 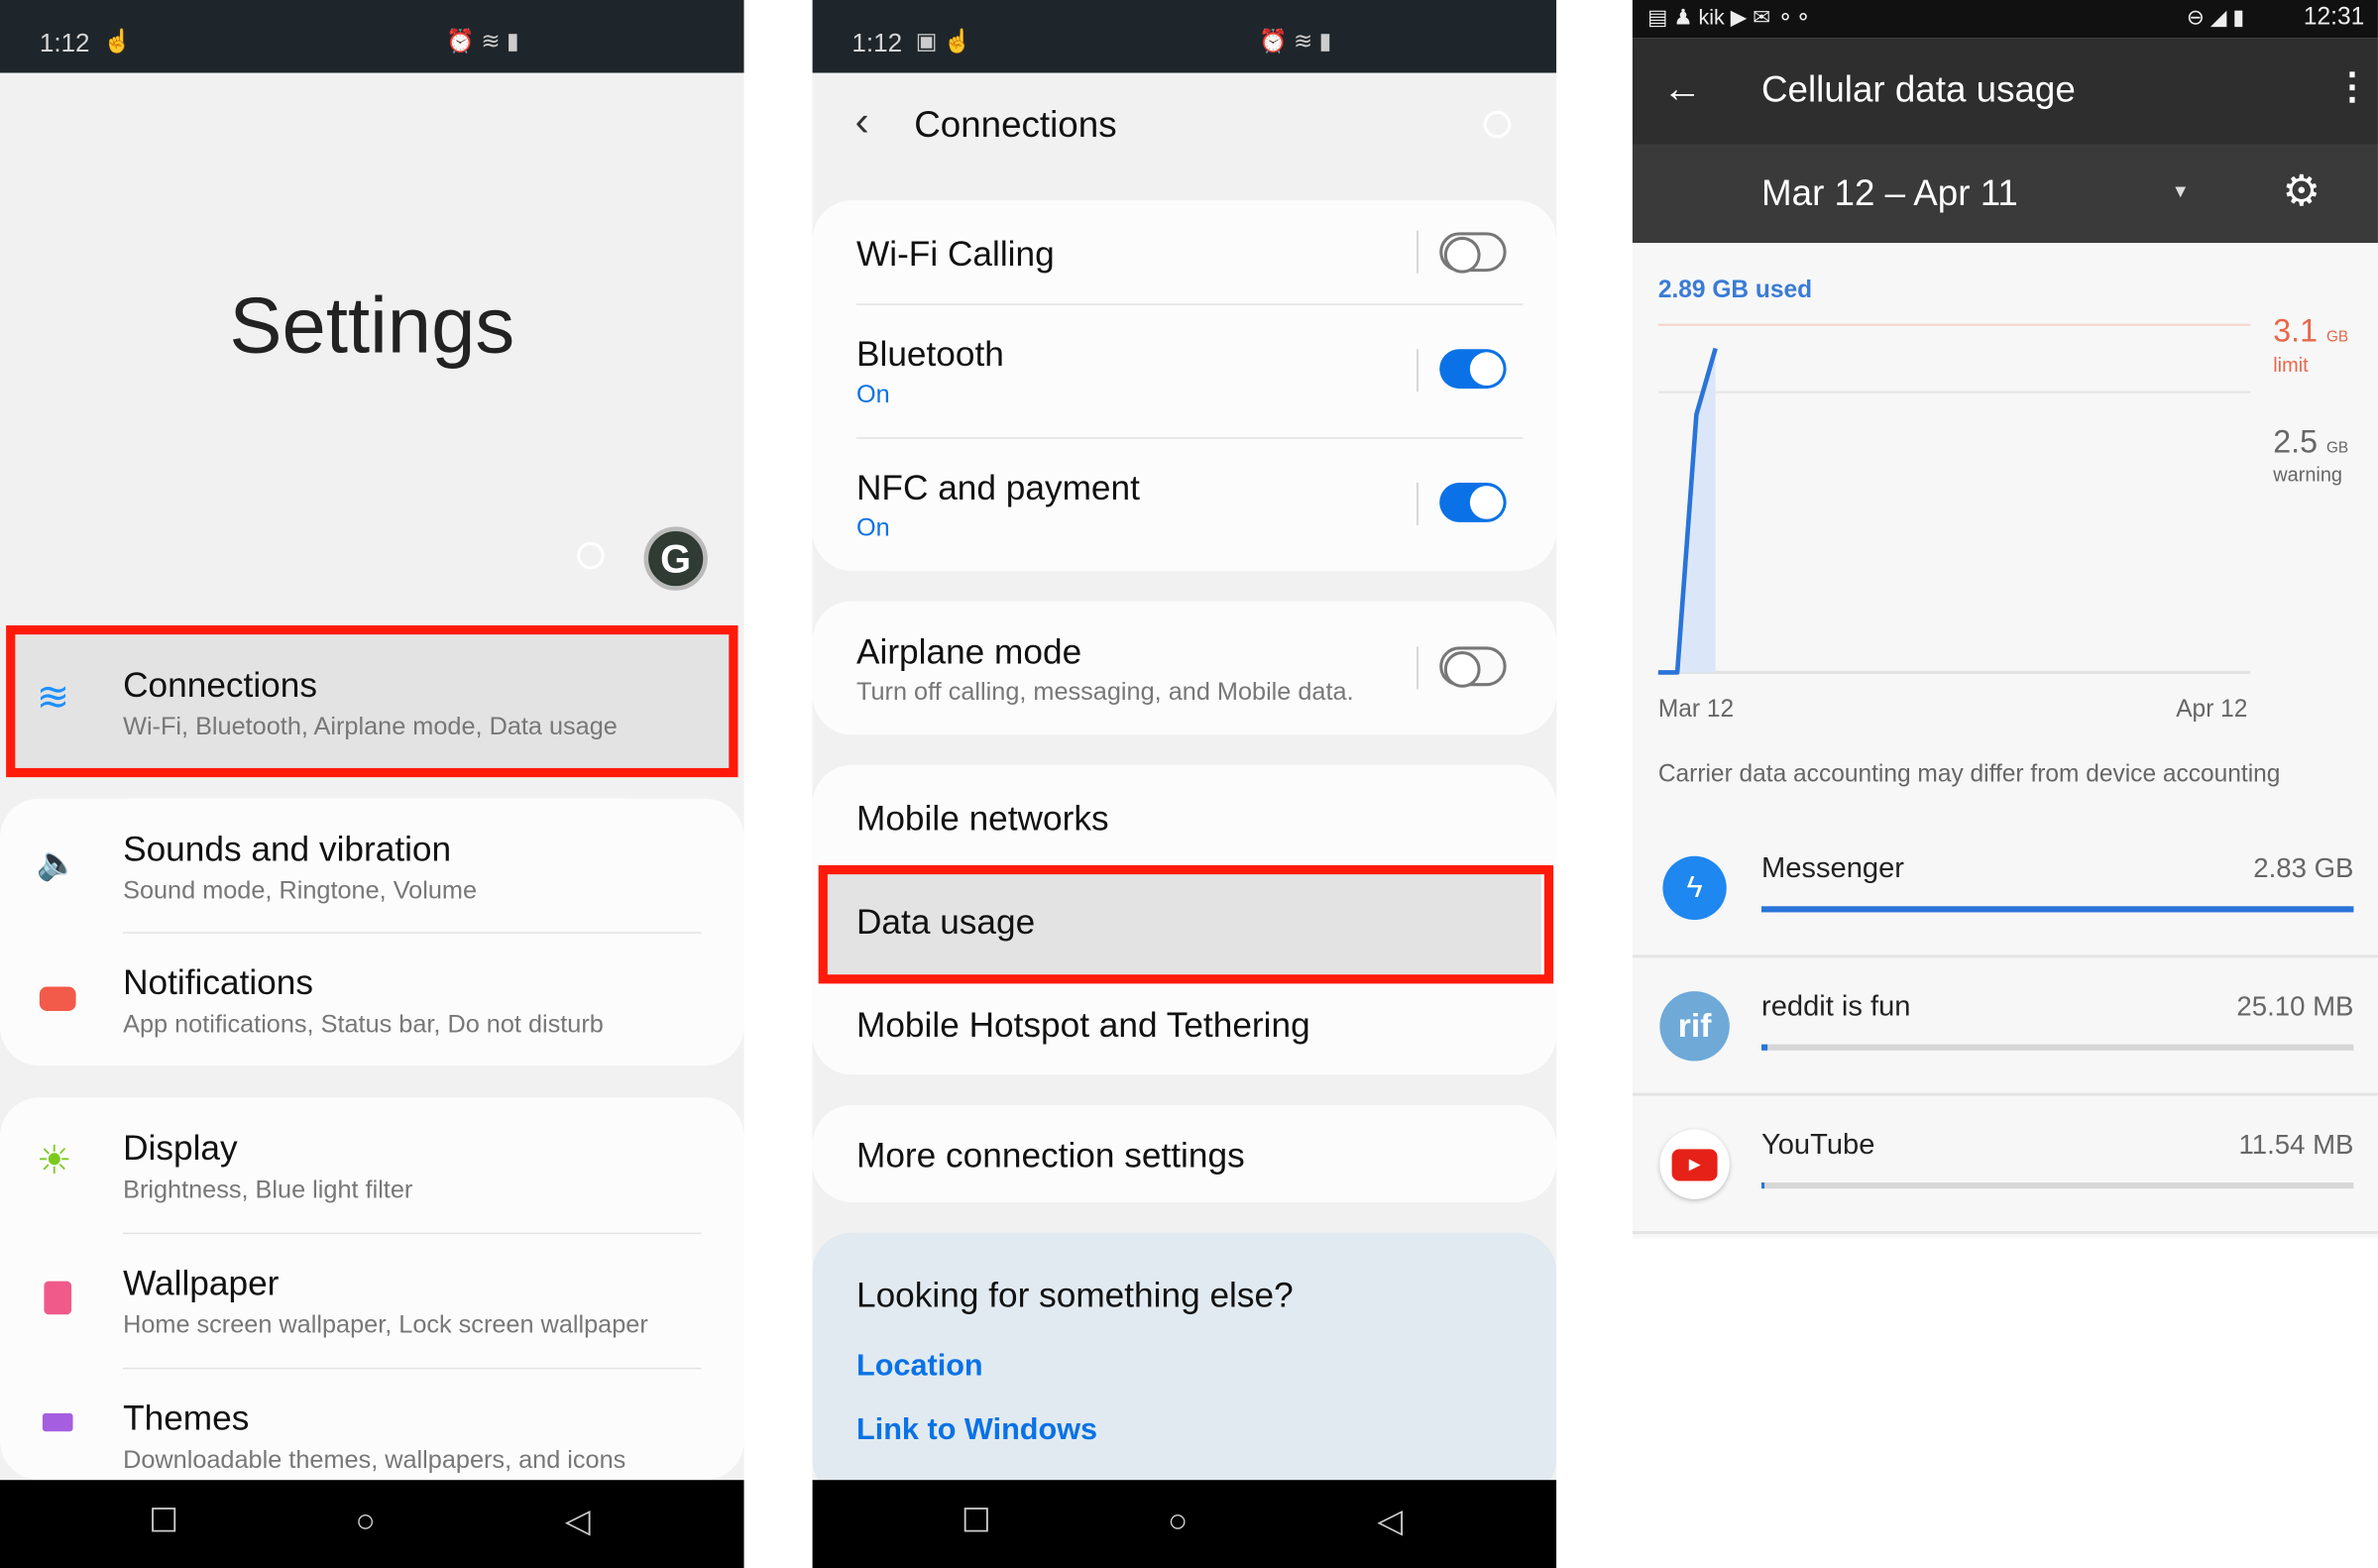 What do you see at coordinates (2005, 889) in the screenshot?
I see `app-row: ϟ Messenger 2.83 GB` at bounding box center [2005, 889].